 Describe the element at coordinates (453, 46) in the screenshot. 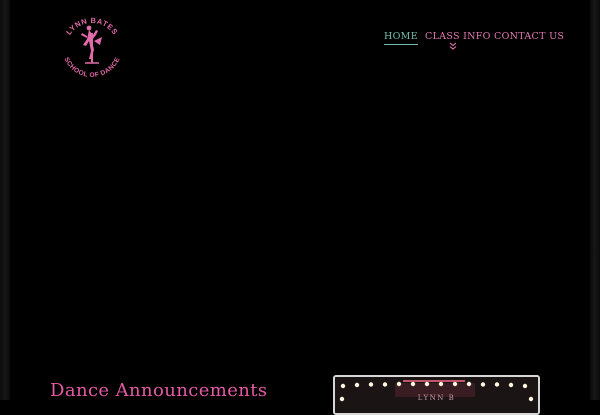

I see `double-chevron-down-icon` at that location.